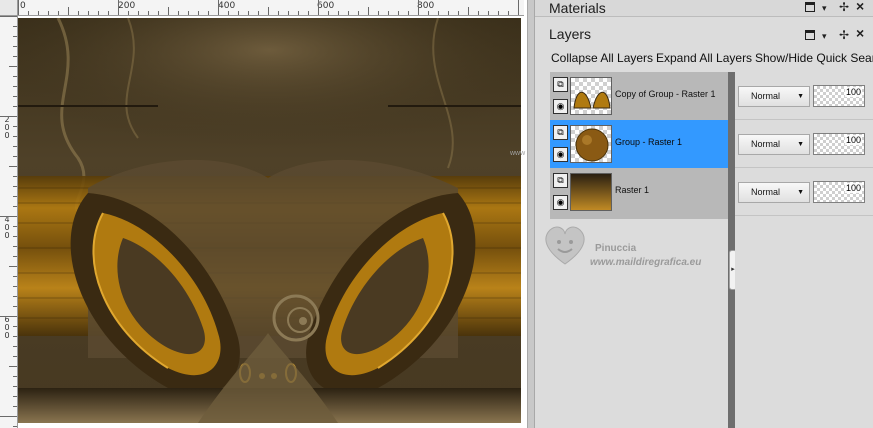 The image size is (873, 428). What do you see at coordinates (531, 214) in the screenshot?
I see `panel-splitter` at bounding box center [531, 214].